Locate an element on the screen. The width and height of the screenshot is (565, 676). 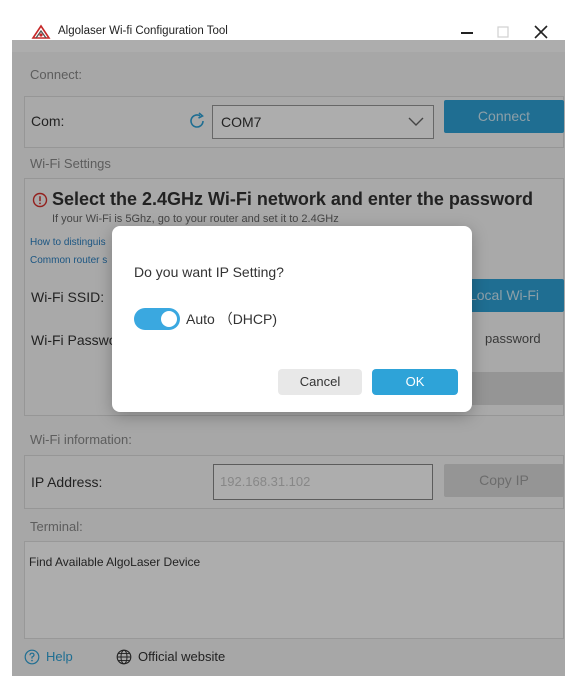
dhcp-toggle-label: Auto （DHCP) is located at coordinates (232, 319).